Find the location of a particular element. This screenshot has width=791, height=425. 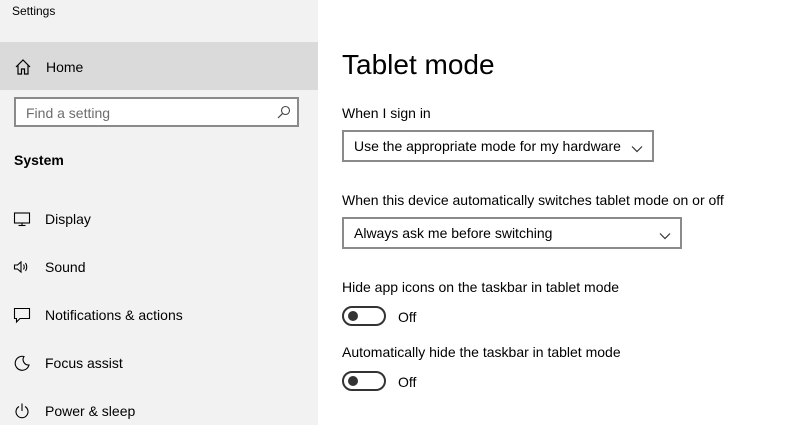

notifications-icon is located at coordinates (22, 315).